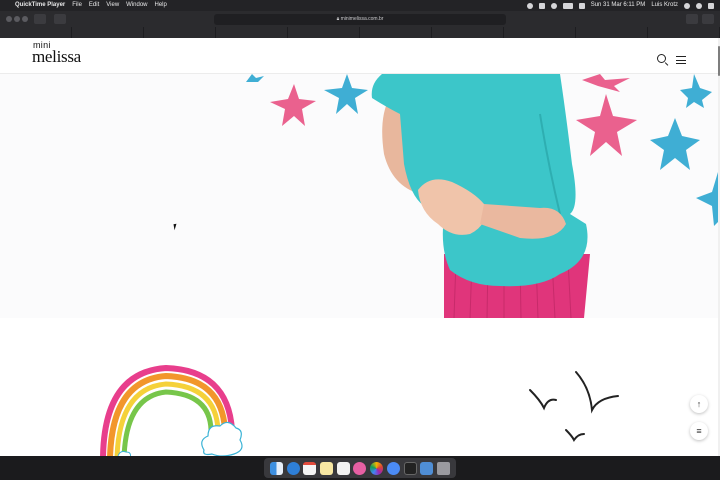 The image size is (720, 480). What do you see at coordinates (40, 19) in the screenshot?
I see `back-button` at bounding box center [40, 19].